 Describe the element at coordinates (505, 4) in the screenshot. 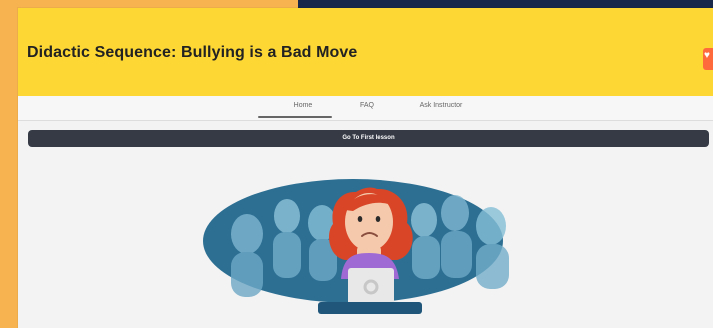

I see `top-dark-bar` at that location.